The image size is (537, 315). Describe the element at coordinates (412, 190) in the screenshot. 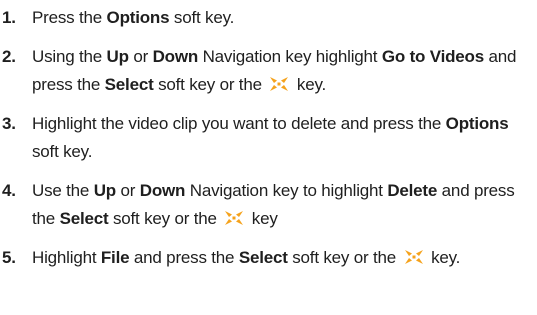

I see `step-keyword: Delete` at that location.